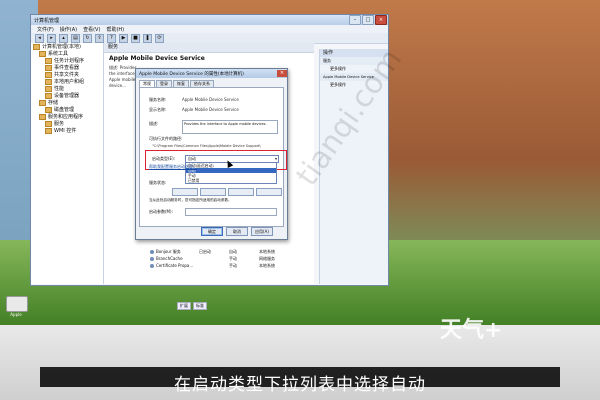  I want to click on ok-button: 确定, so click(212, 231).